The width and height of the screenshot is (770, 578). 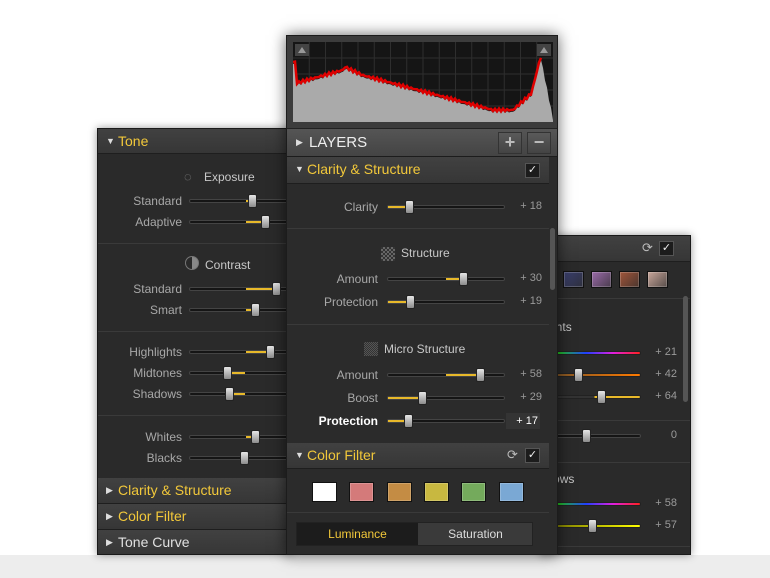 What do you see at coordinates (422, 82) in the screenshot?
I see `histogram-area` at bounding box center [422, 82].